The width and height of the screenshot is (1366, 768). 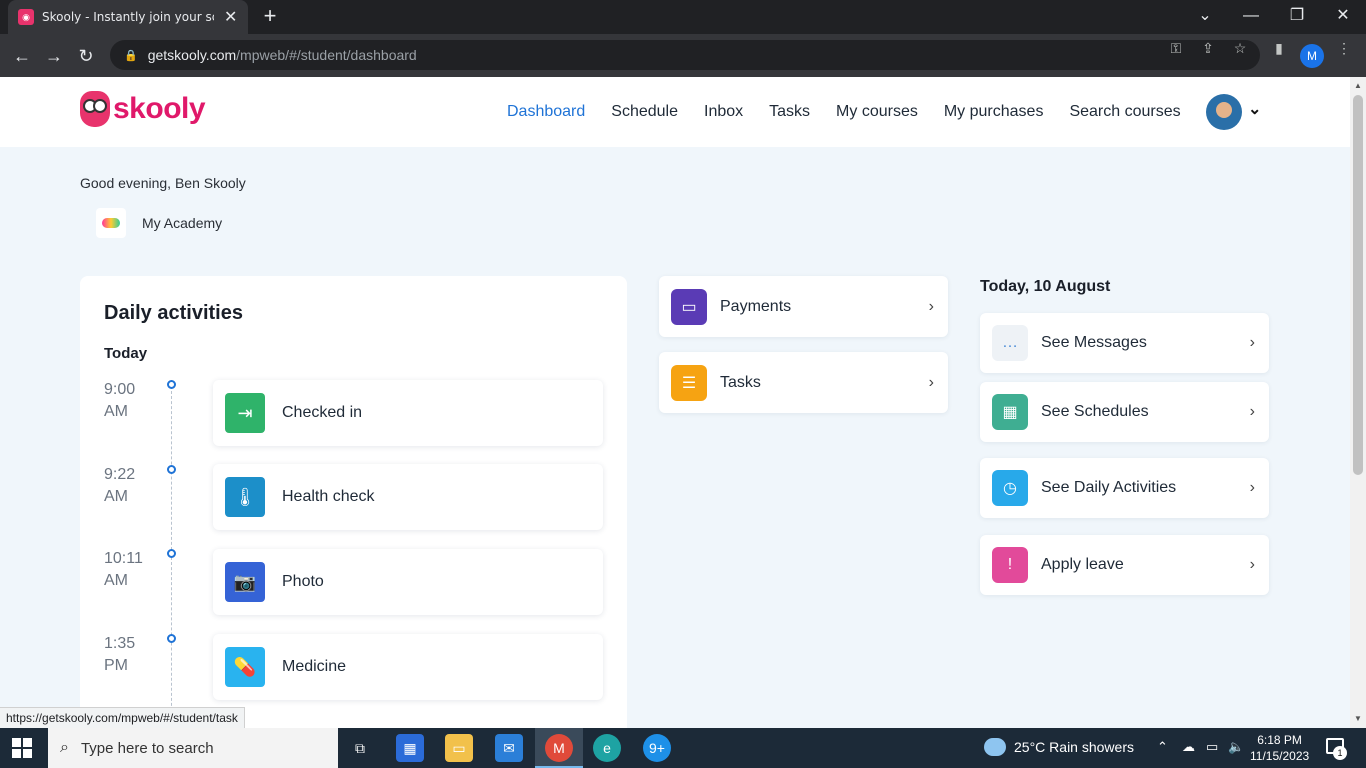 What do you see at coordinates (1162, 747) in the screenshot?
I see `chevron-up-icon: ⌃` at bounding box center [1162, 747].